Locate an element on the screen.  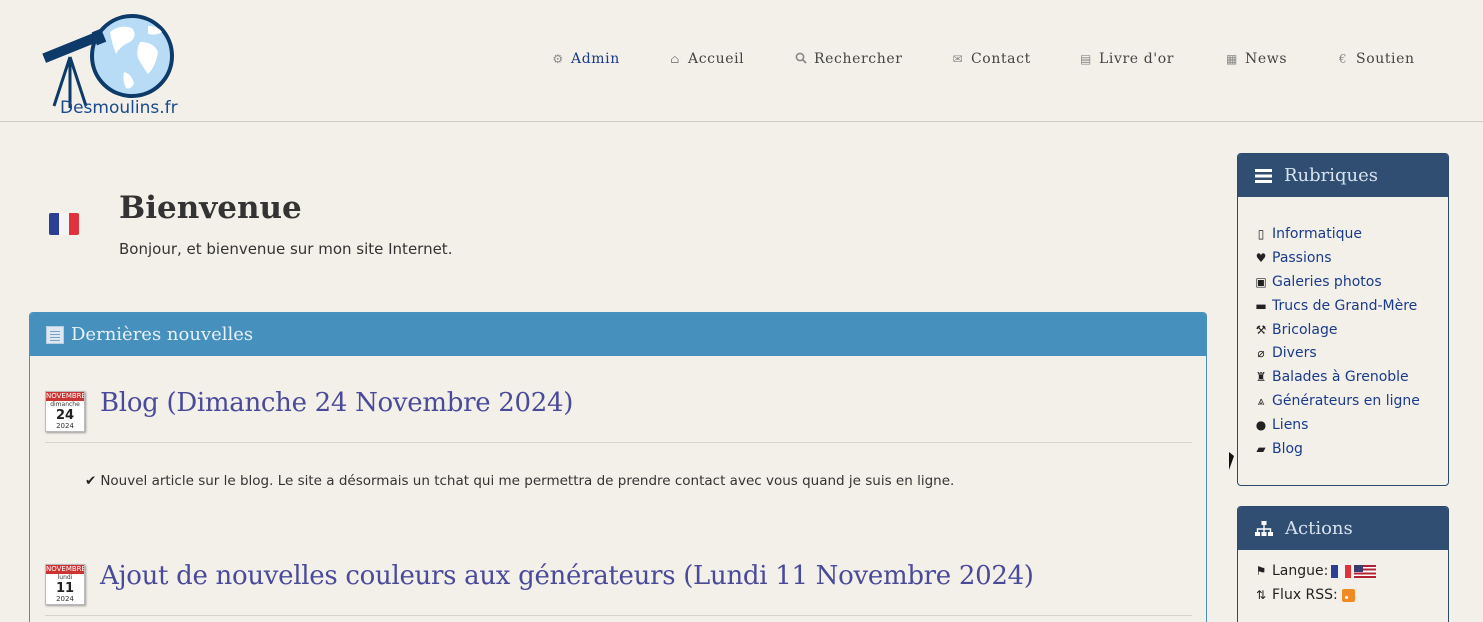
nav-news-label: News is located at coordinates (1266, 59).